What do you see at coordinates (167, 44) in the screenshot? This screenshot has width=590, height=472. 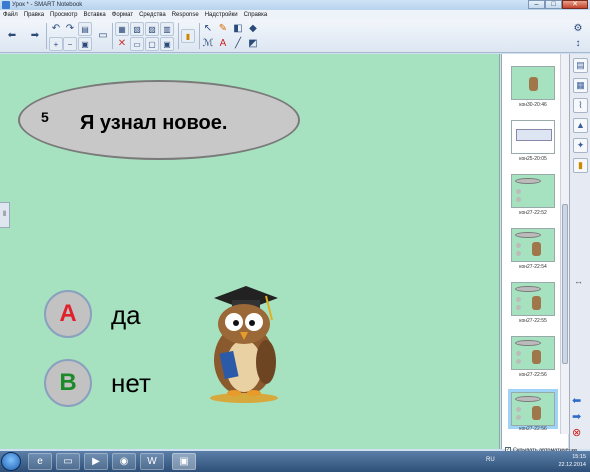 I see `dual-display-icon: ▣` at bounding box center [167, 44].